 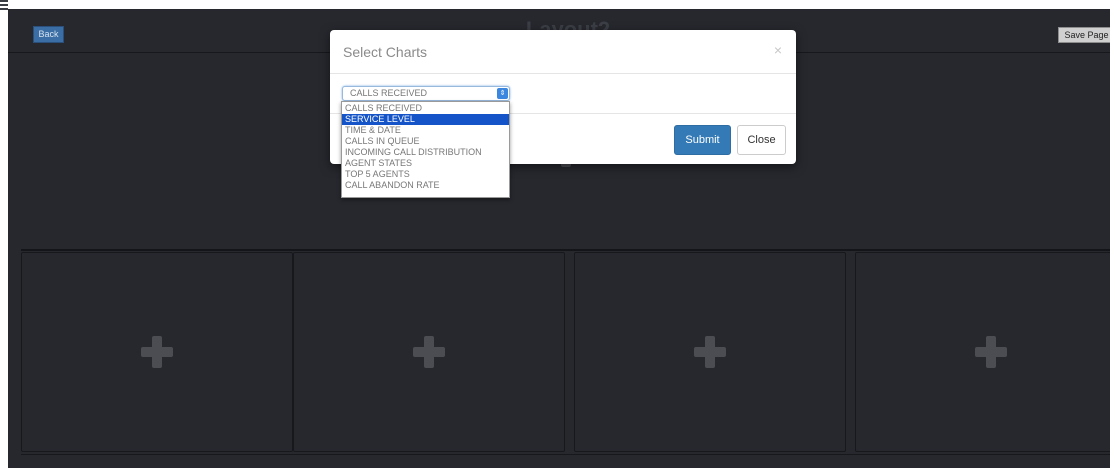 What do you see at coordinates (389, 93) in the screenshot?
I see `chart-select-value: CALLS RECEIVED` at bounding box center [389, 93].